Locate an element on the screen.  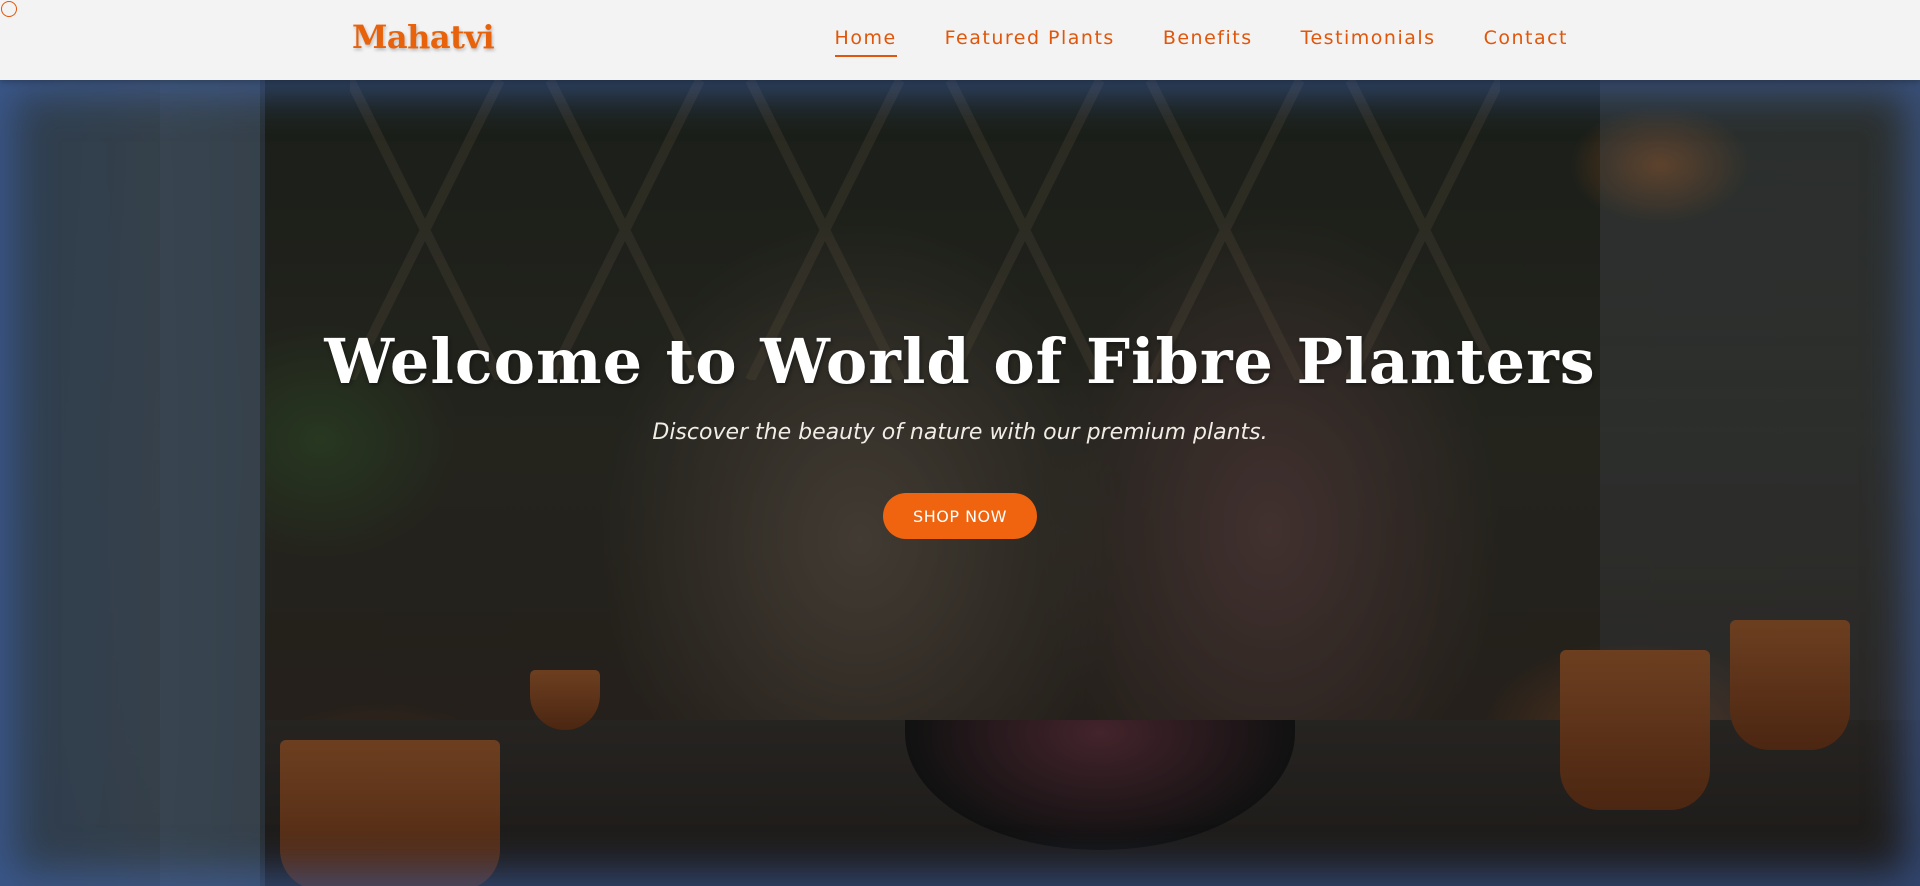
nav-contact: Contact is located at coordinates (1526, 42).